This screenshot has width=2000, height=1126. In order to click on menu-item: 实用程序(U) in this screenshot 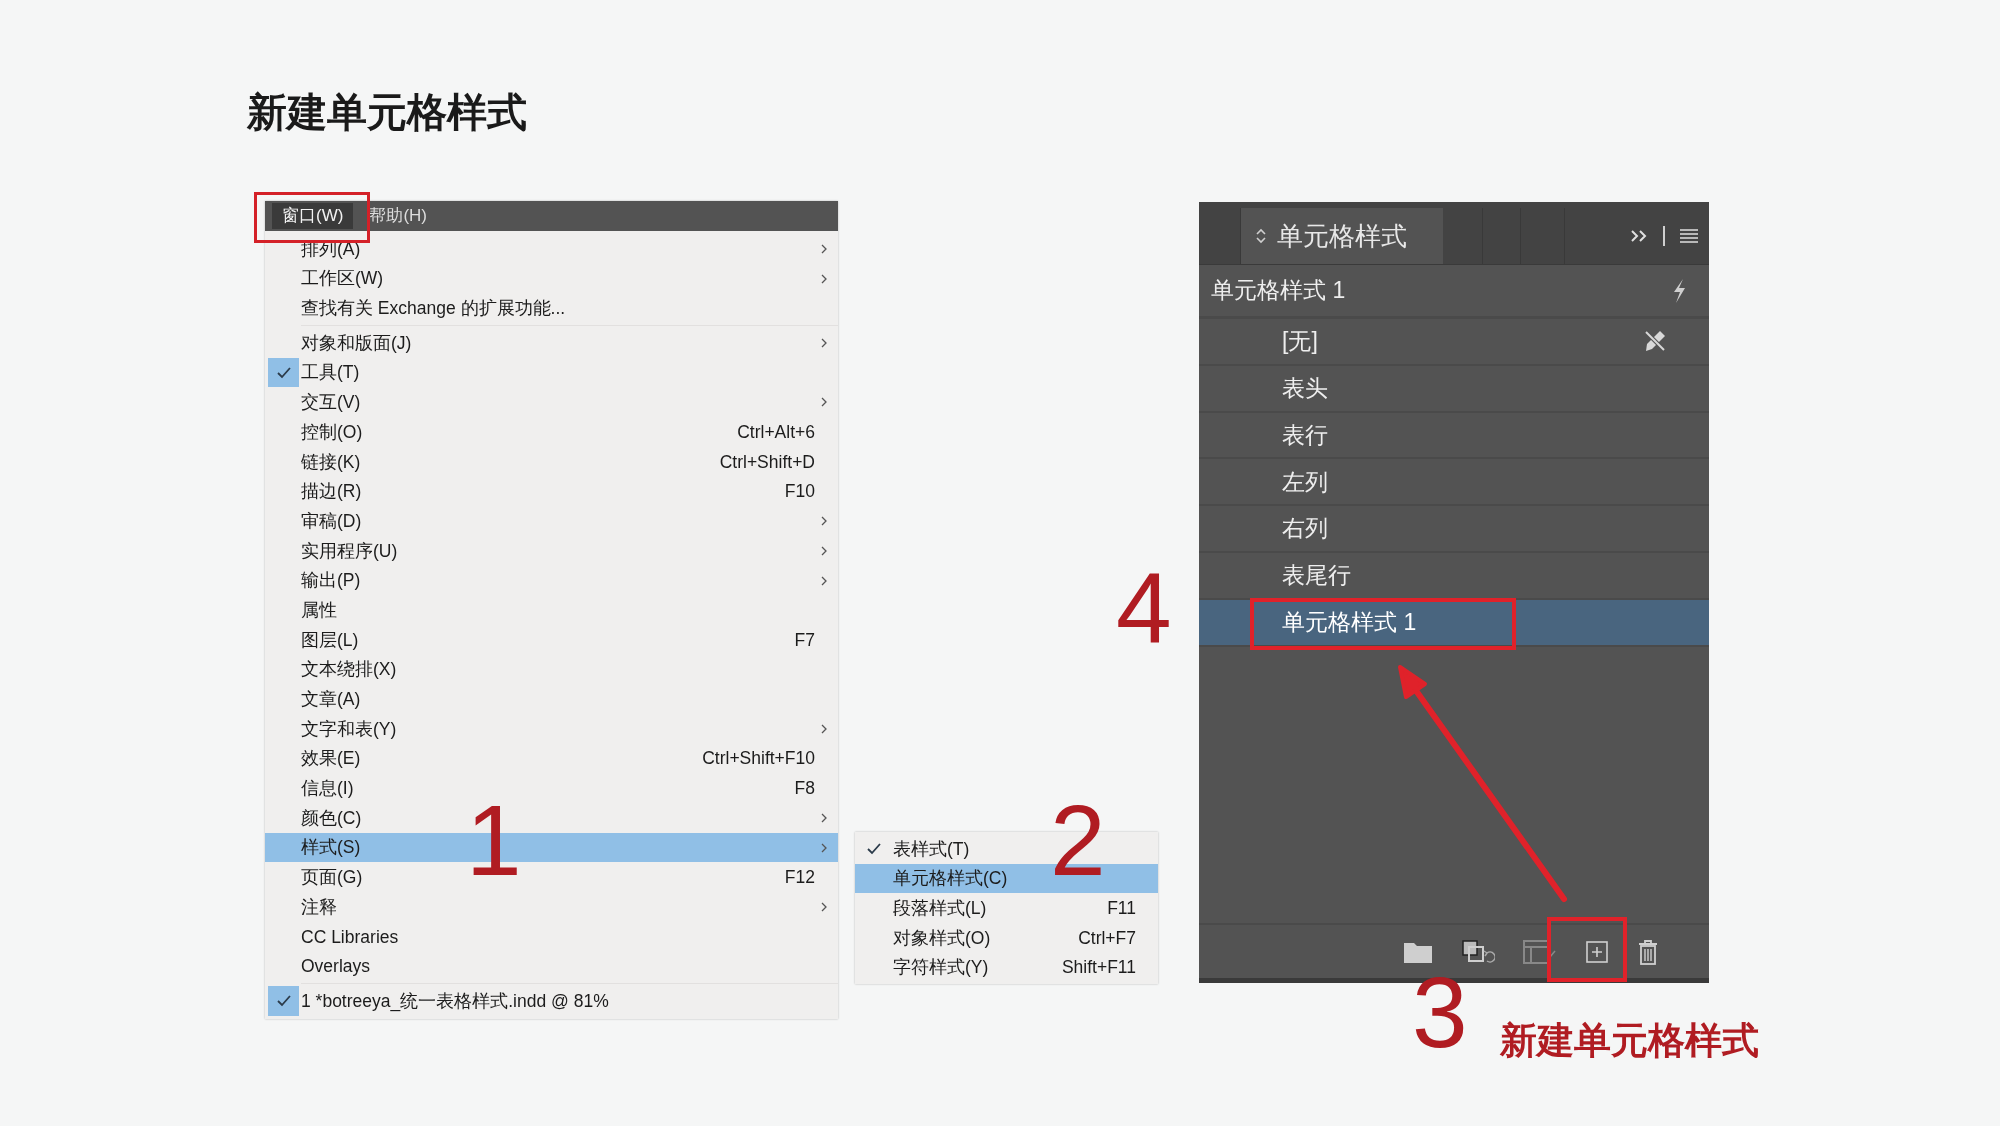, I will do `click(551, 550)`.